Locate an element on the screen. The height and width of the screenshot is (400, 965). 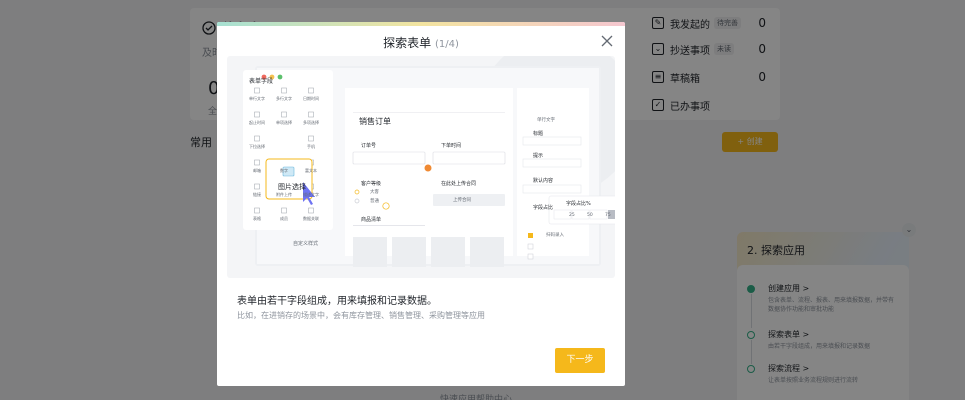
upload-contract-button: 上传合同 is located at coordinates (462, 200).